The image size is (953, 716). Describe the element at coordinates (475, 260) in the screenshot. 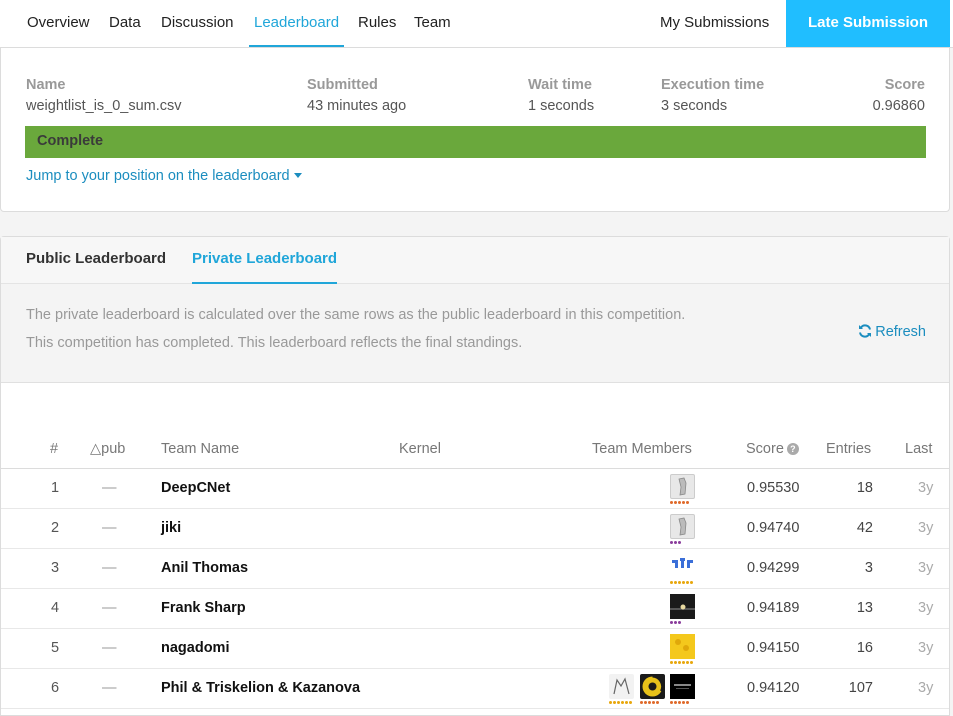

I see `leaderboard-tabs: Public Leaderboard Private Leaderboard` at that location.